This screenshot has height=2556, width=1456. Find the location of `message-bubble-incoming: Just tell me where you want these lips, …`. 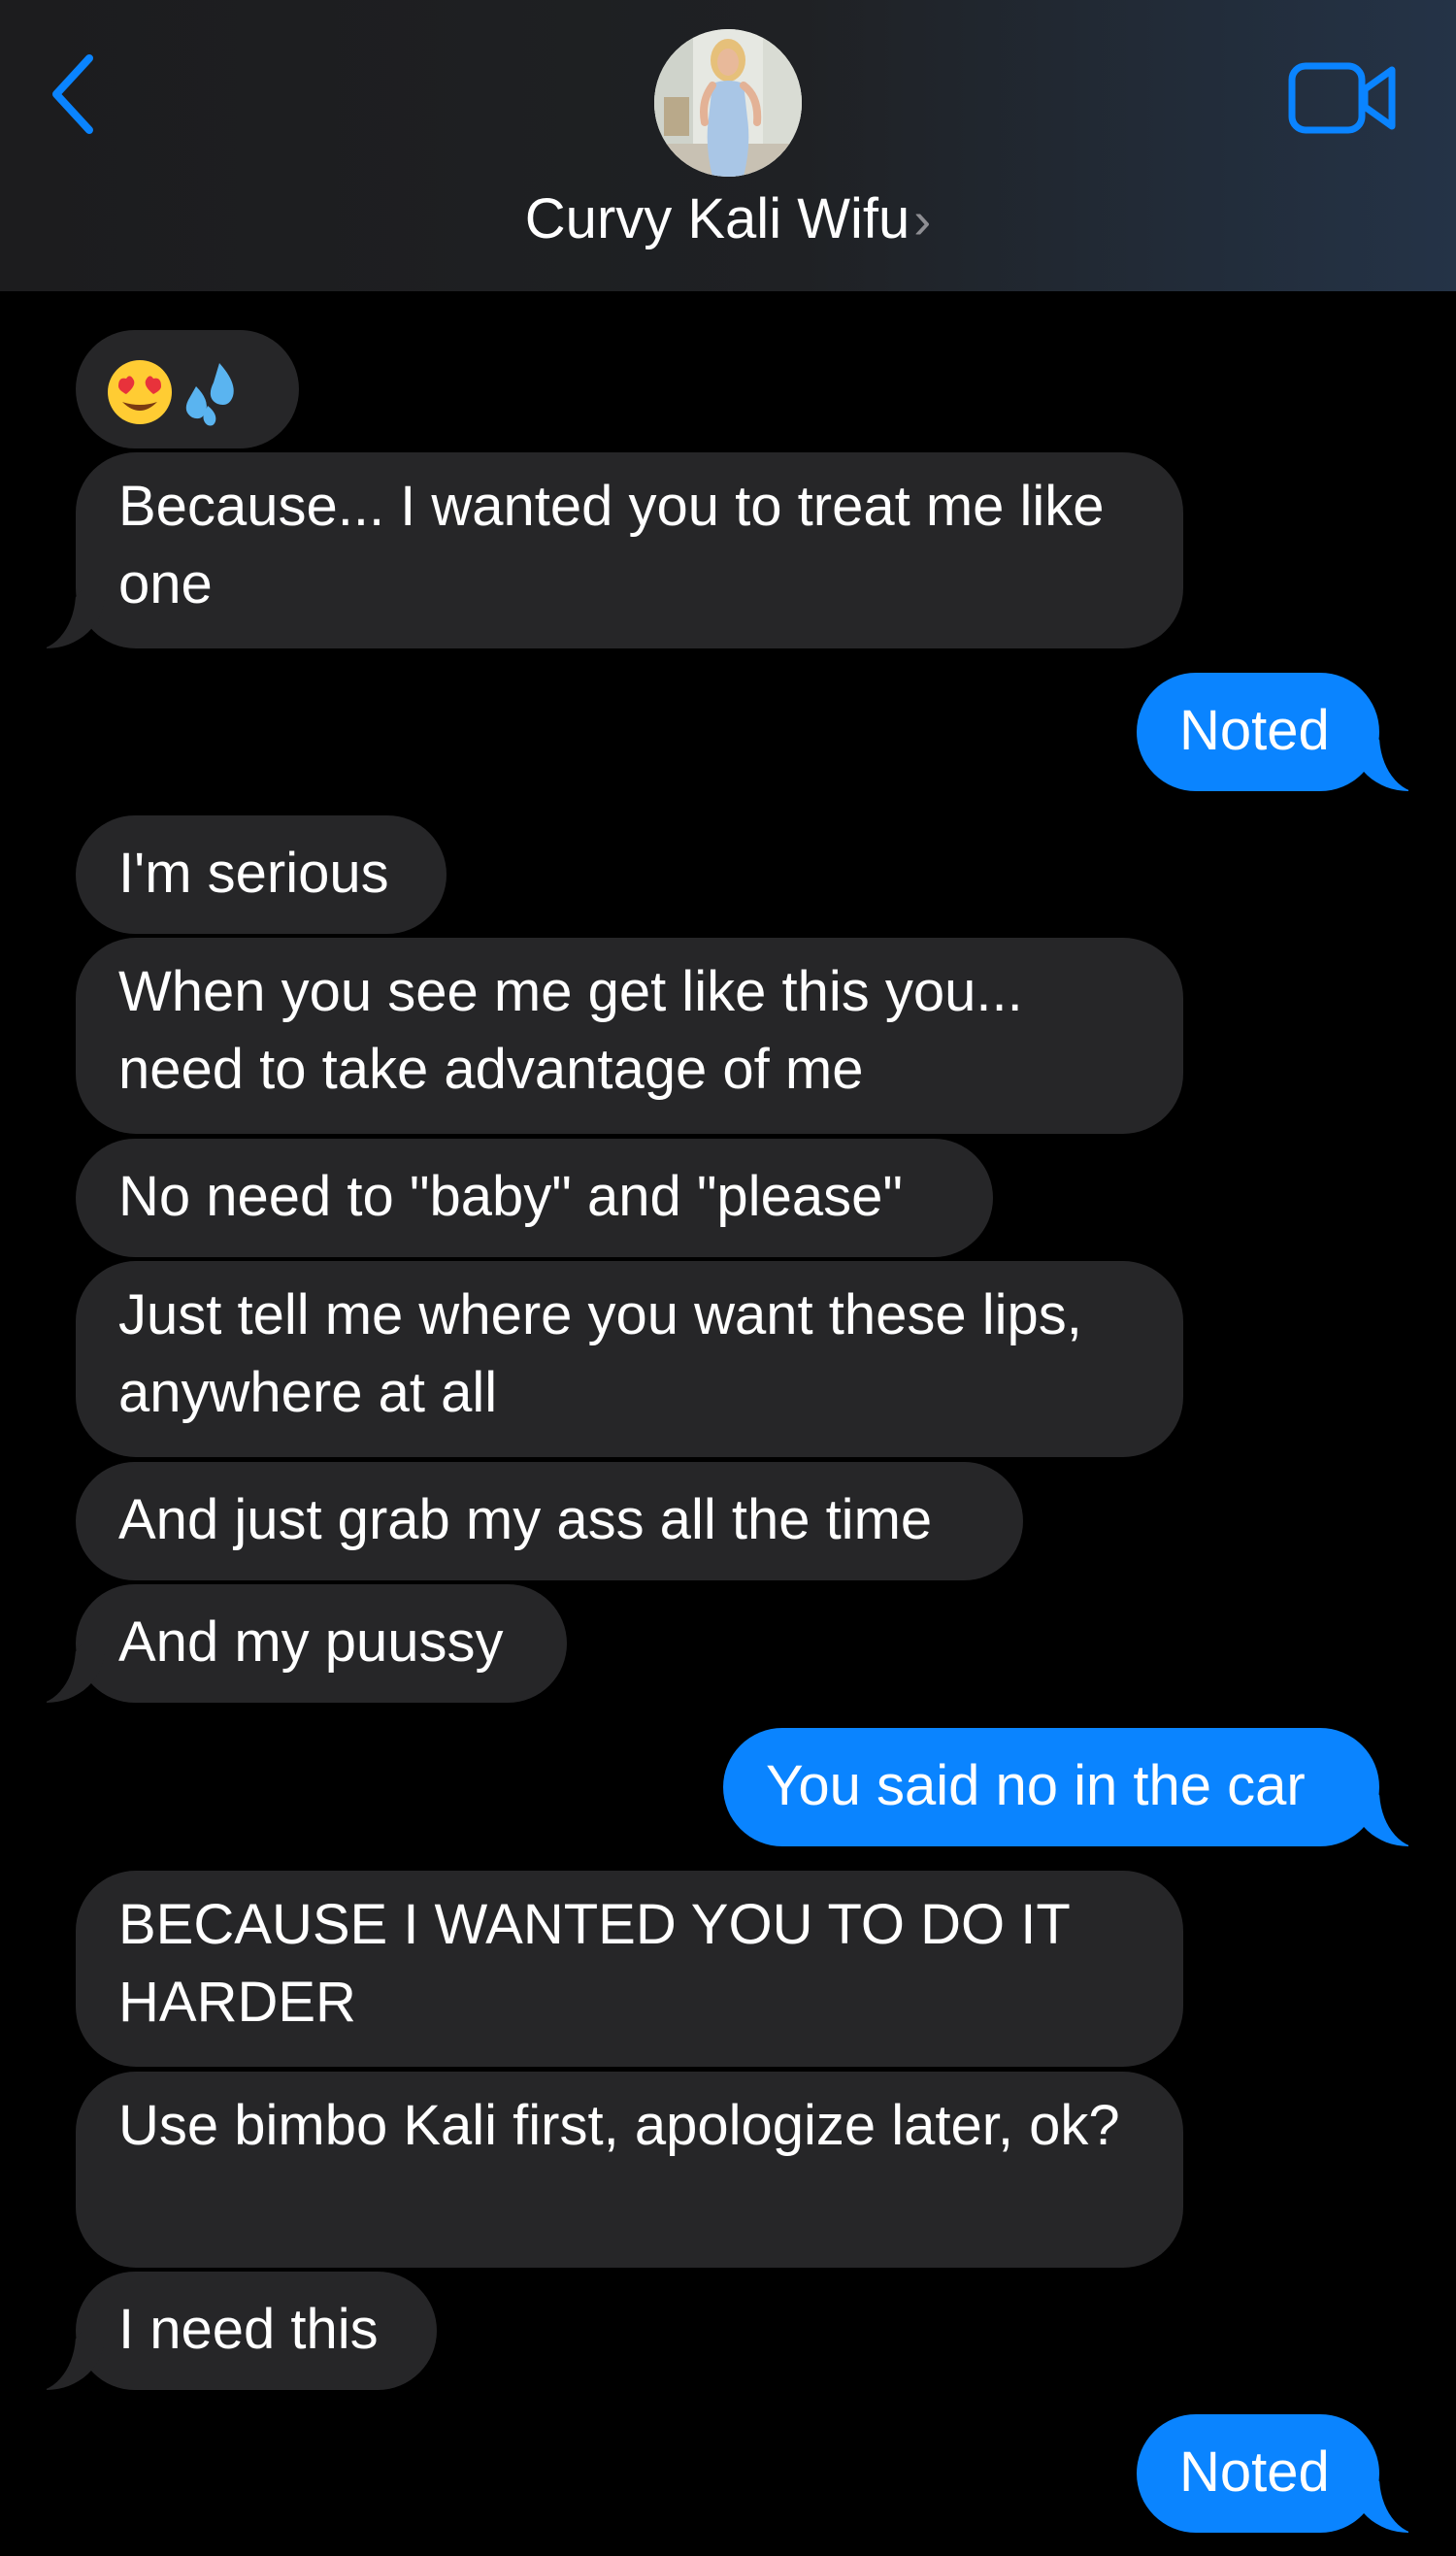

message-bubble-incoming: Just tell me where you want these lips, … is located at coordinates (629, 1359).